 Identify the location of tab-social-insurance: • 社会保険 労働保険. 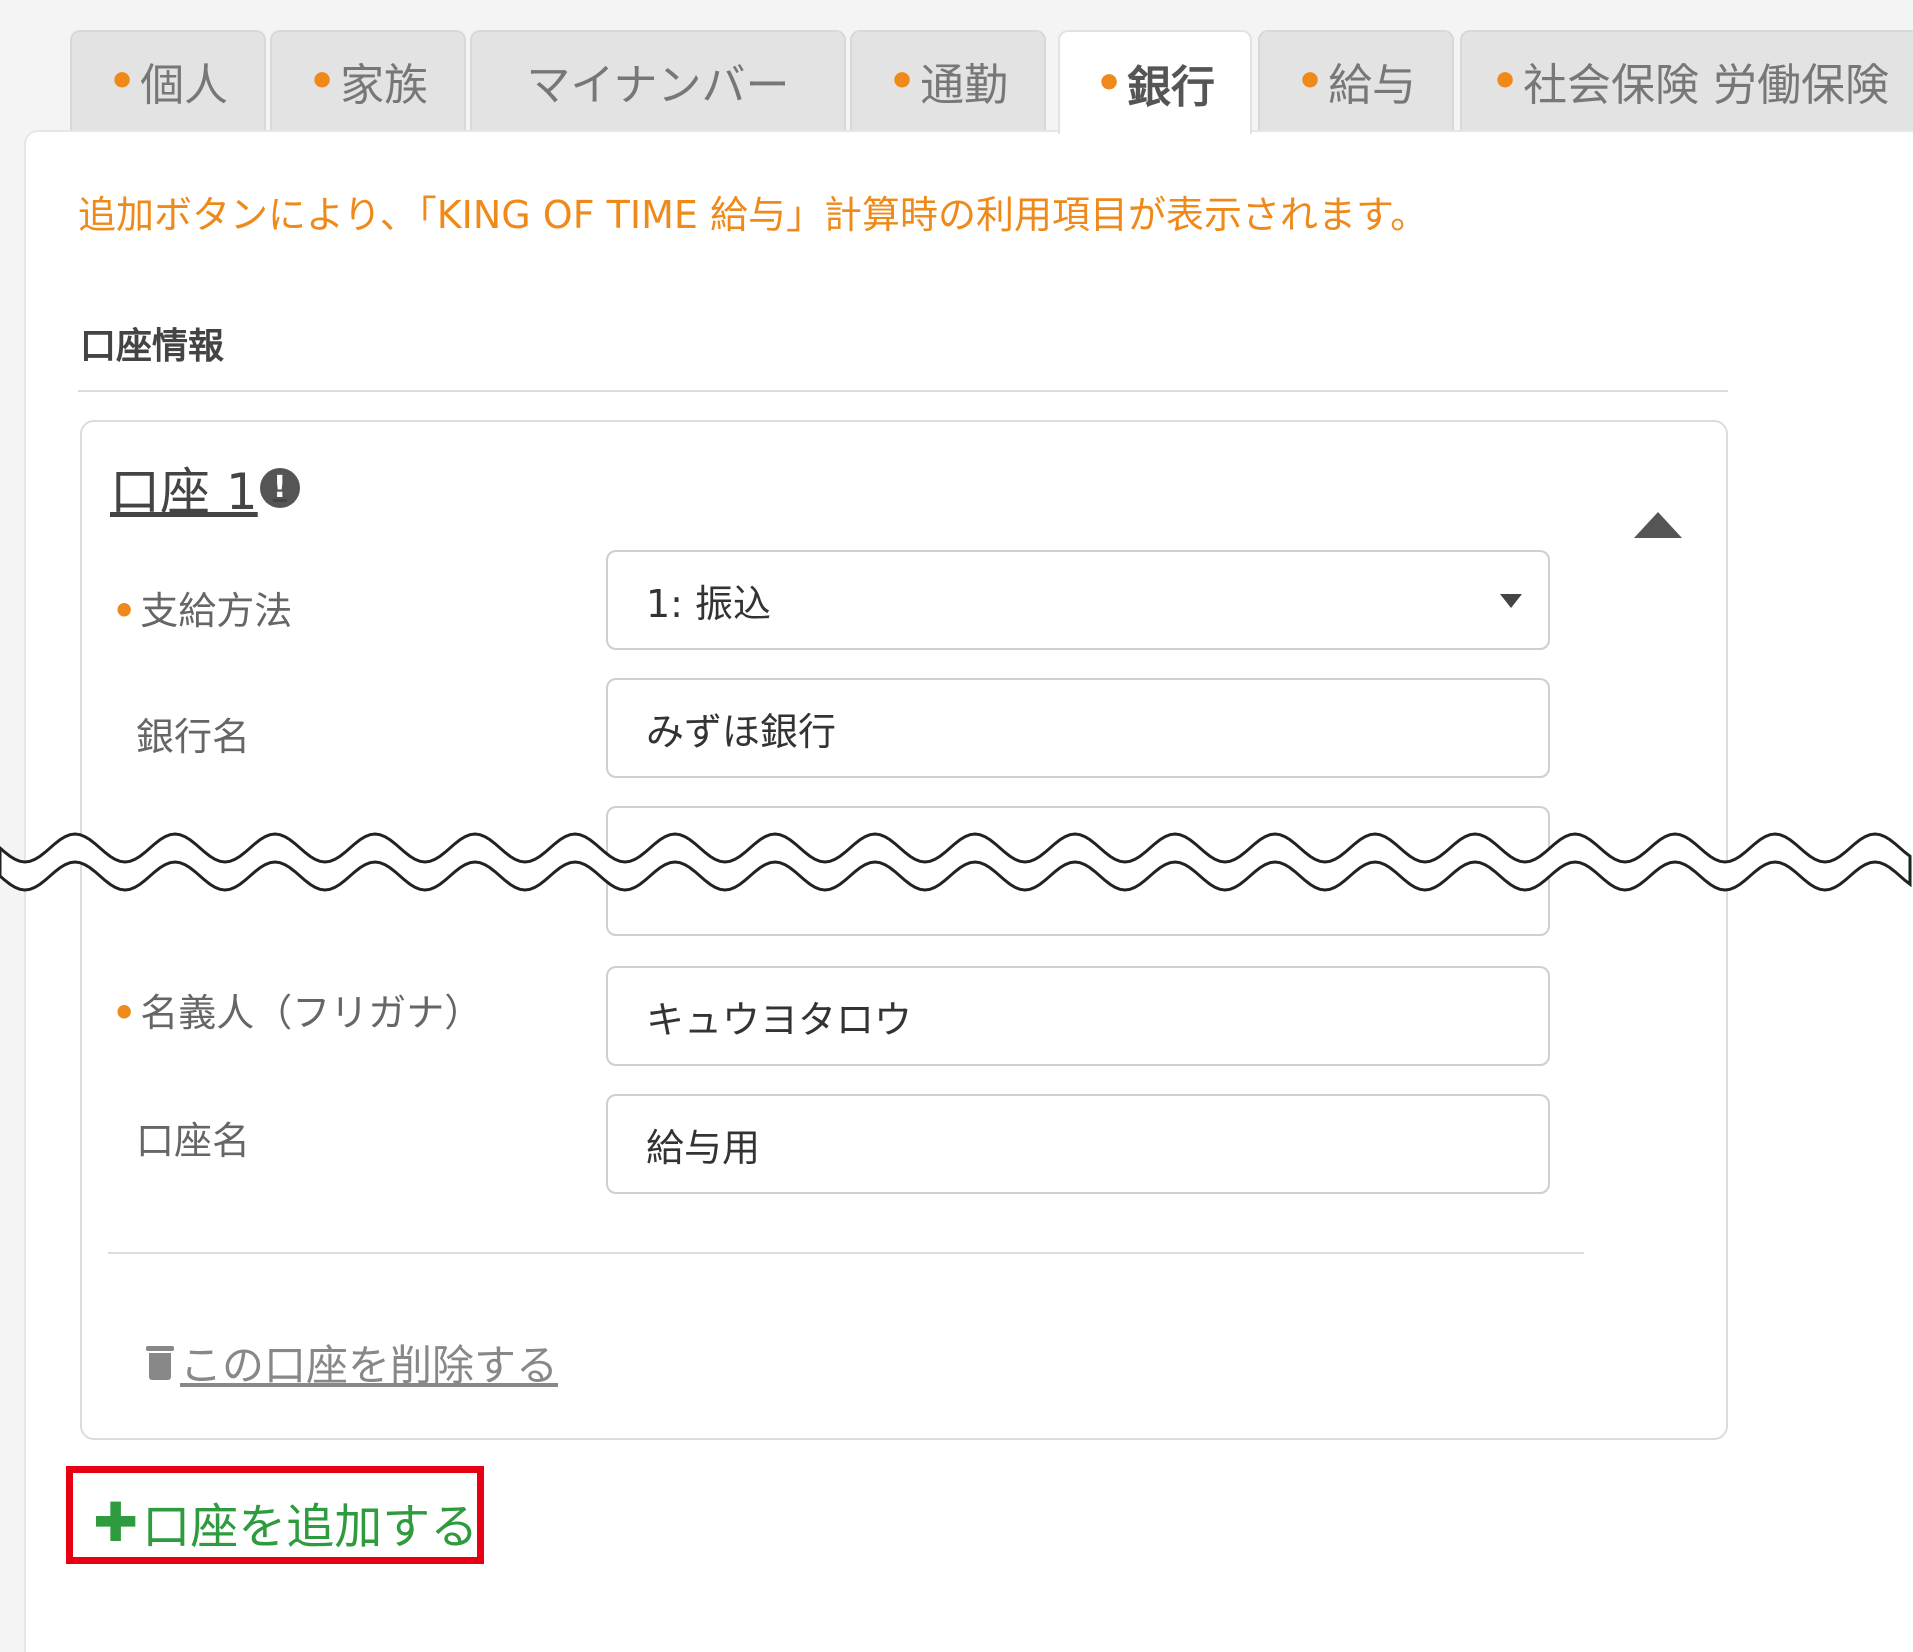
(1686, 80).